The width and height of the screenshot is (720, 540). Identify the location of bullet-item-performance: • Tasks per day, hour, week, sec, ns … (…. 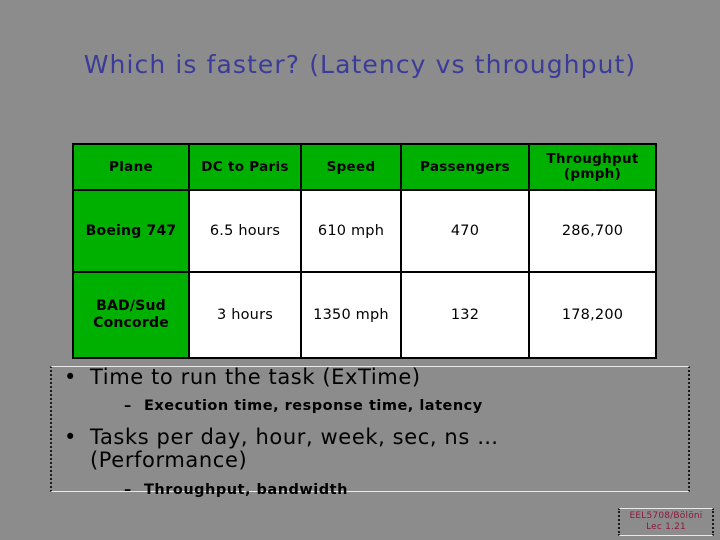
(376, 448).